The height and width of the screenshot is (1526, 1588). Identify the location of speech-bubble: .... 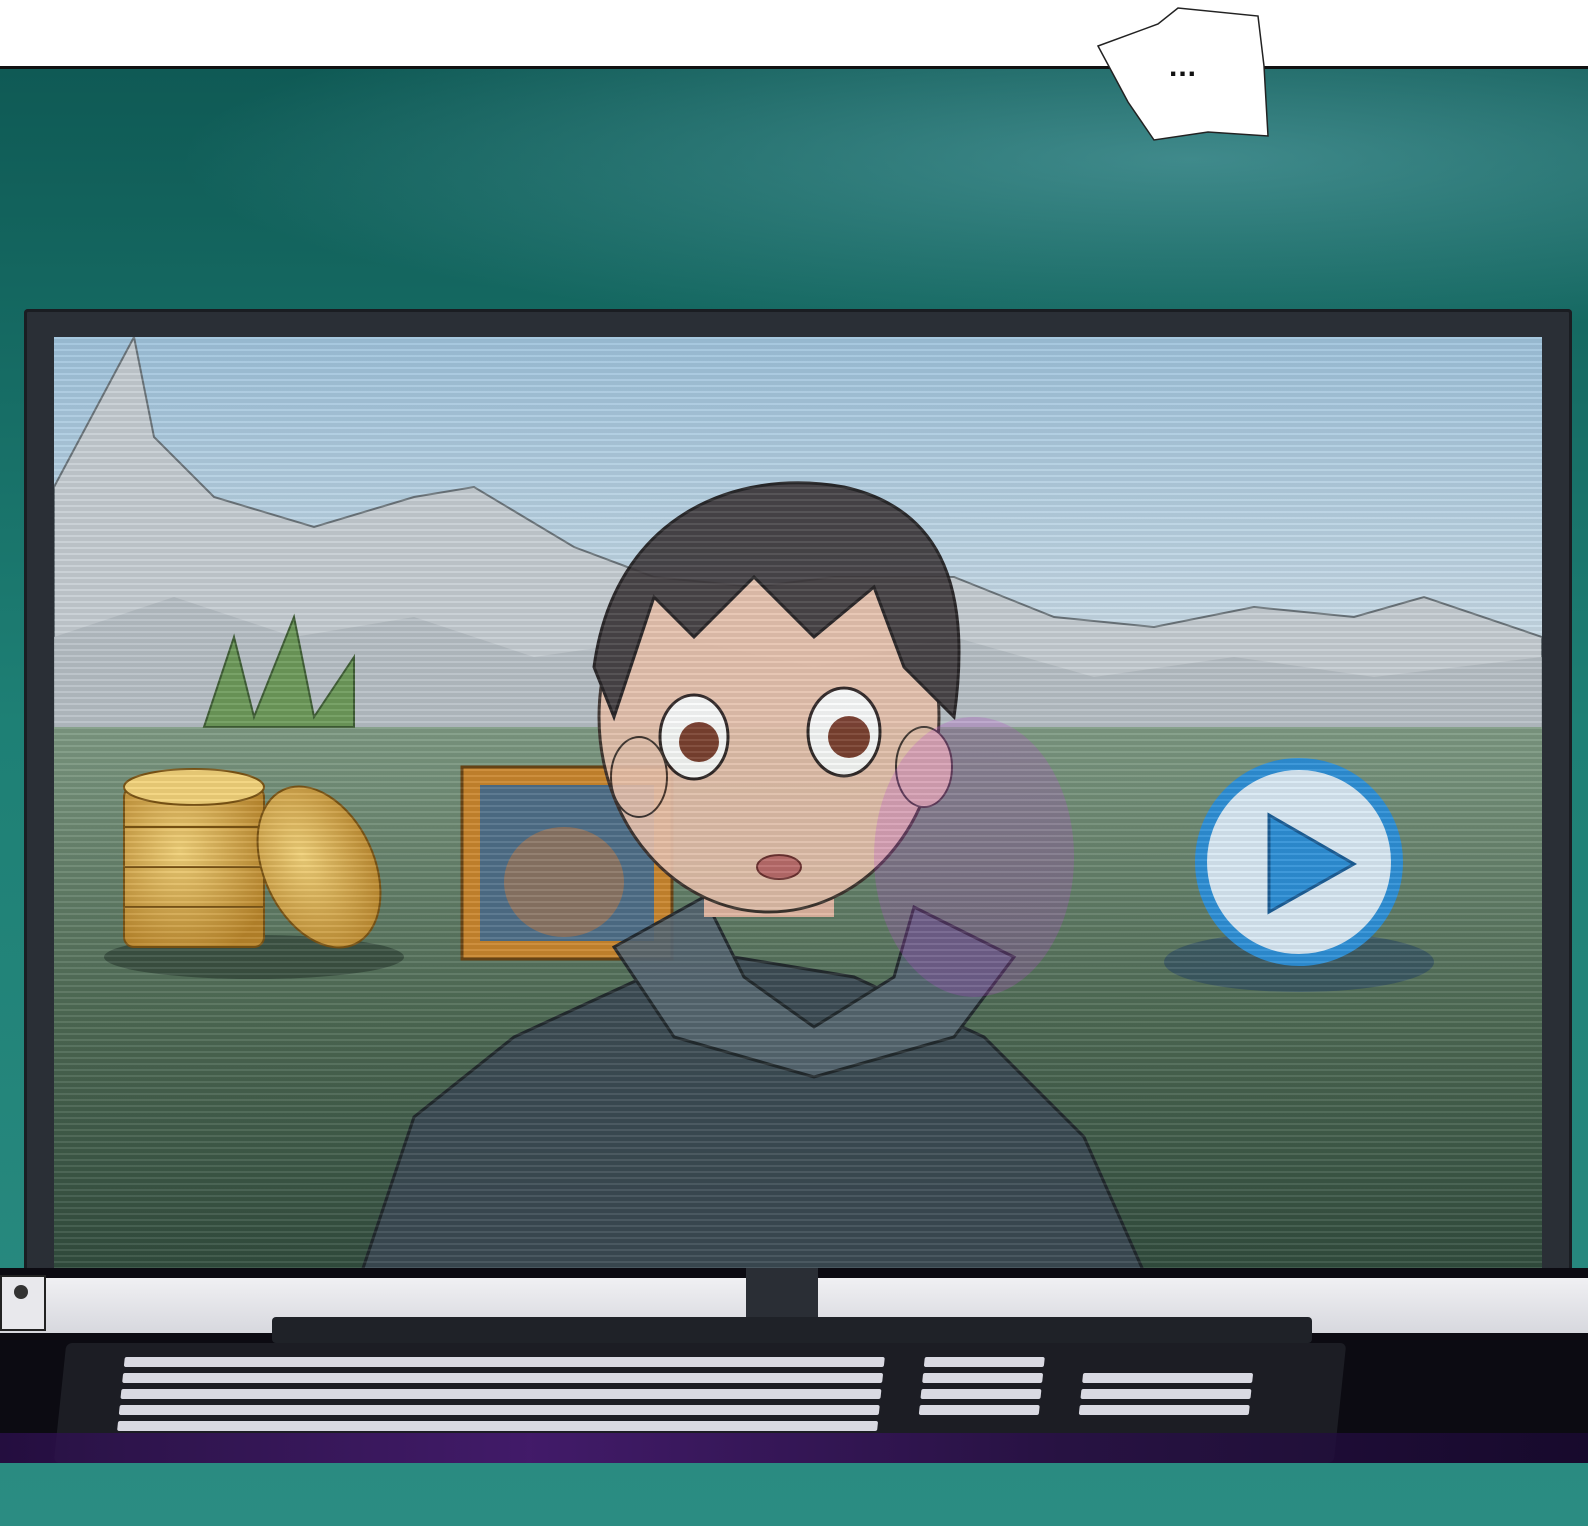
(1183, 74).